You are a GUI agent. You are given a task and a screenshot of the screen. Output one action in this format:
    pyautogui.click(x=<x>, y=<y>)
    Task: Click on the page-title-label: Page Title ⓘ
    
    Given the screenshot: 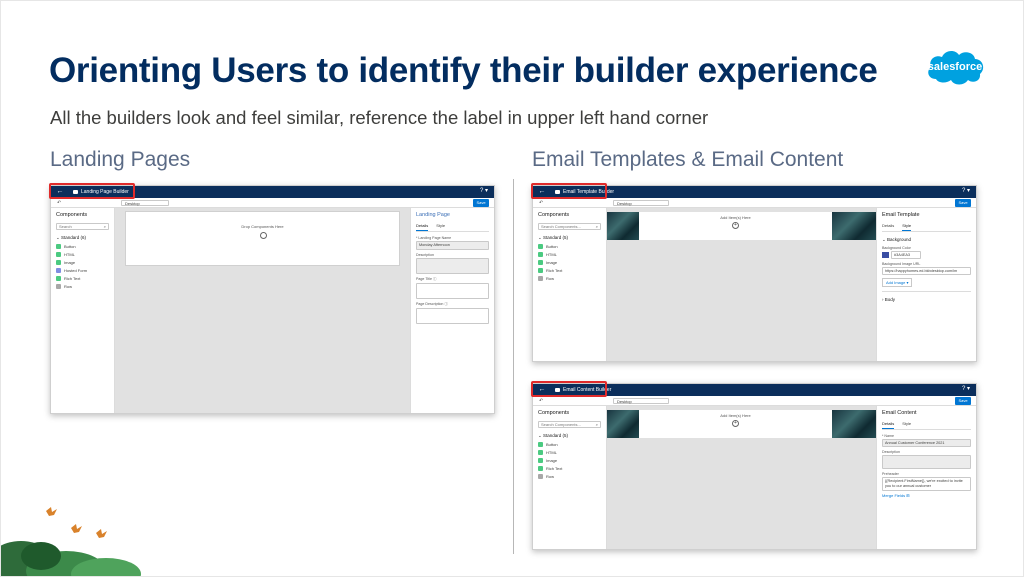 What is the action you would take?
    pyautogui.click(x=426, y=279)
    